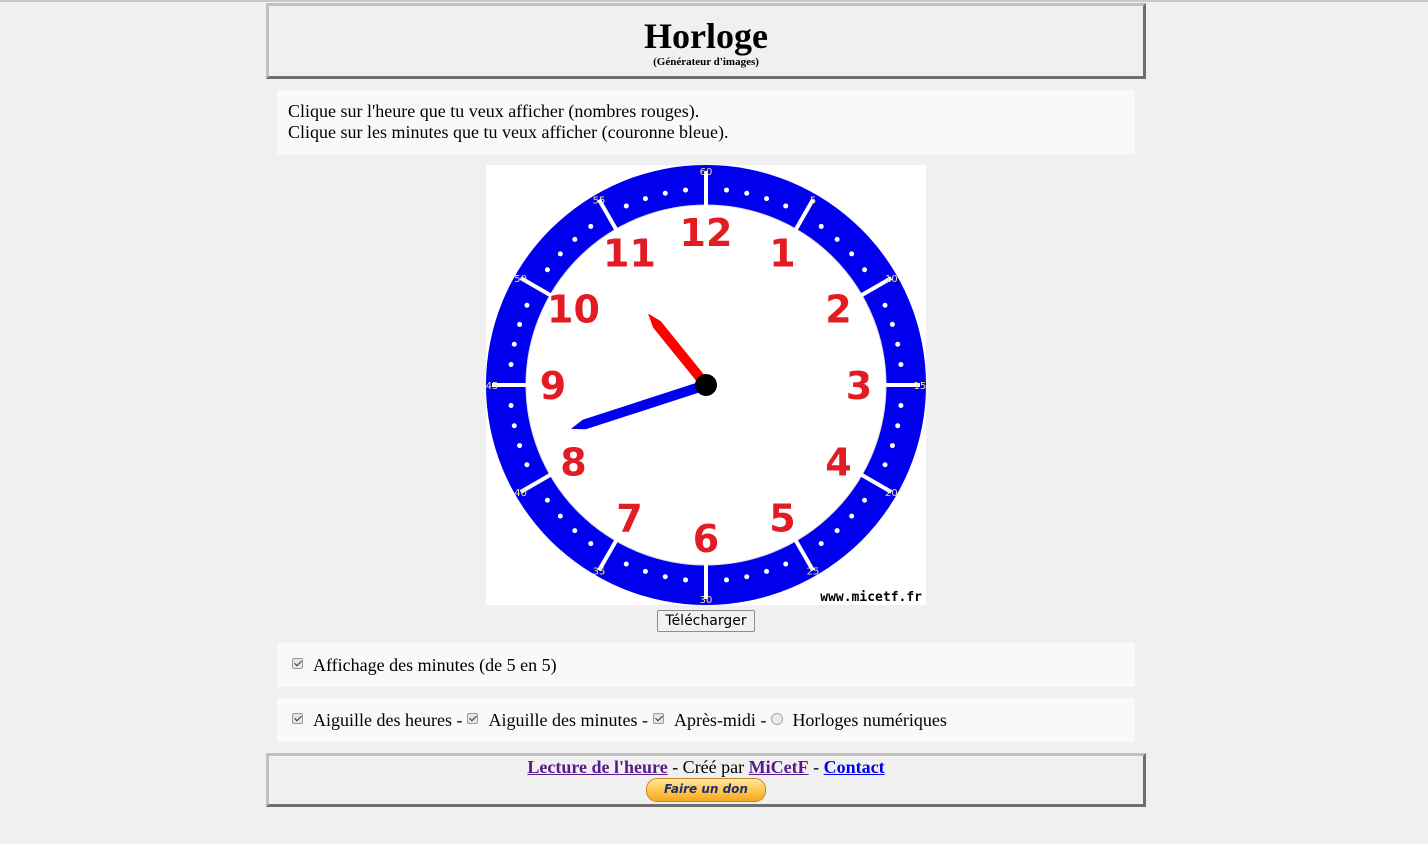  What do you see at coordinates (599, 201) in the screenshot?
I see `minute-label: 55` at bounding box center [599, 201].